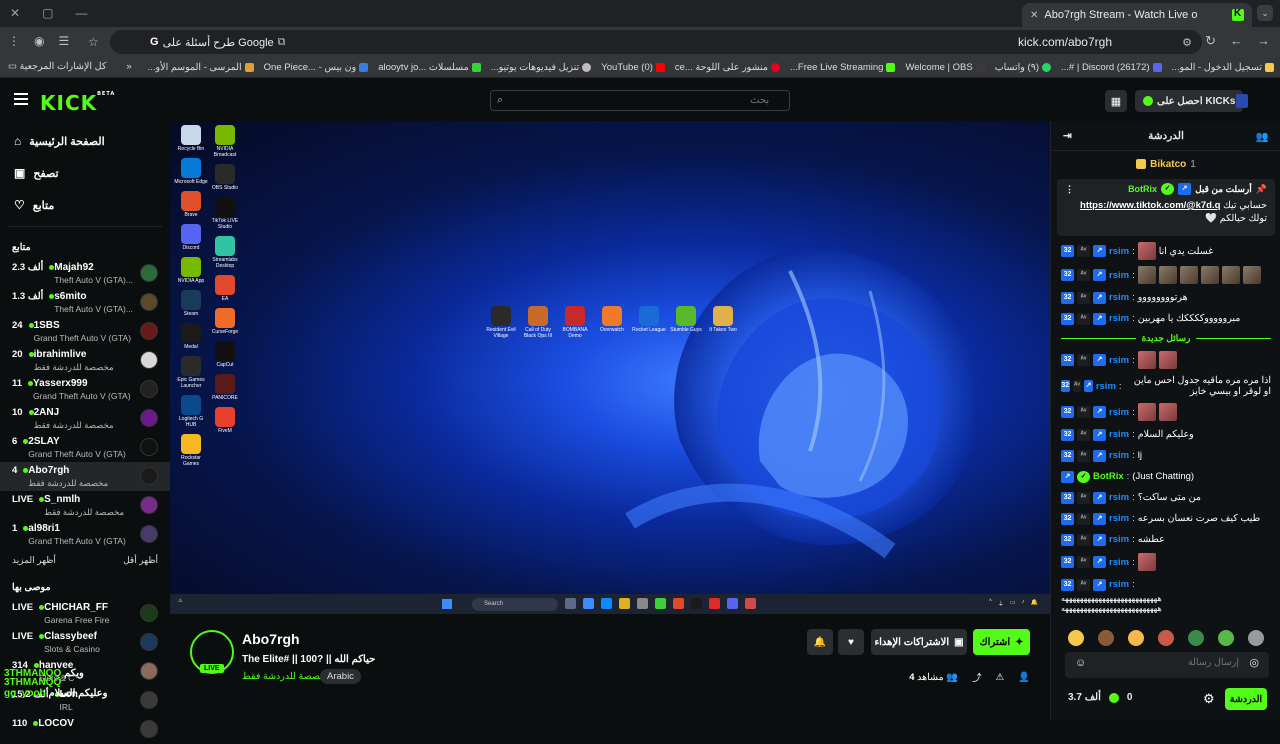  Describe the element at coordinates (1165, 251) in the screenshot. I see `chat-message: 32 ᴬᵛ ↗ rsim: غسلت يدي انا` at that location.